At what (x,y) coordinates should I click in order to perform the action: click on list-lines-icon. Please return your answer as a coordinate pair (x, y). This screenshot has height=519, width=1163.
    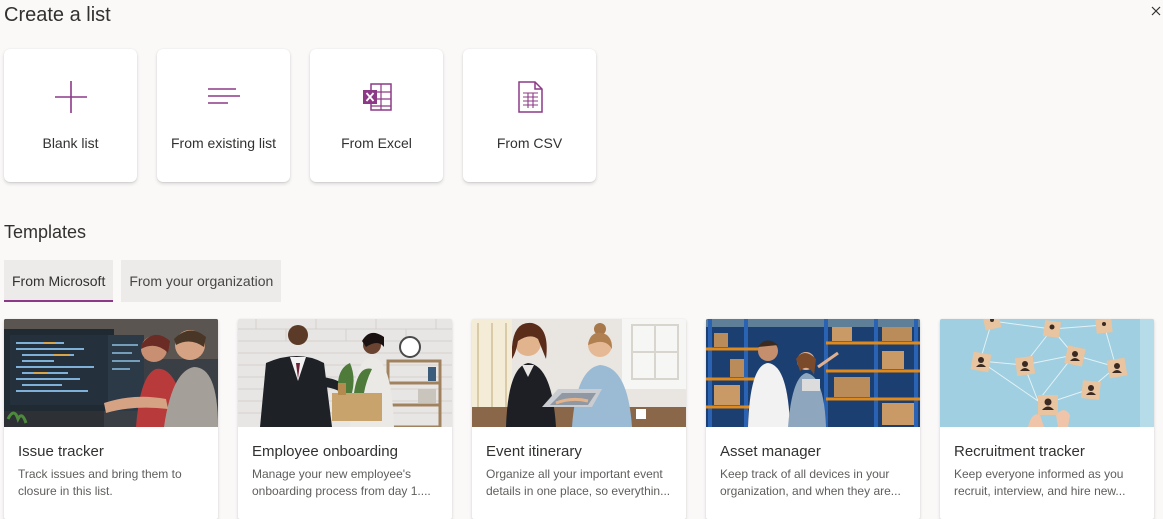
    Looking at the image, I should click on (224, 97).